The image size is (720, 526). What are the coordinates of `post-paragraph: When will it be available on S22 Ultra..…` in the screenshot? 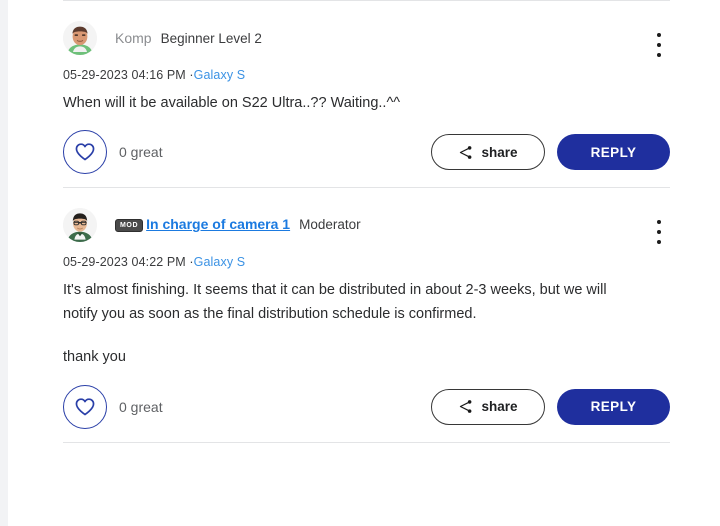 It's located at (232, 103).